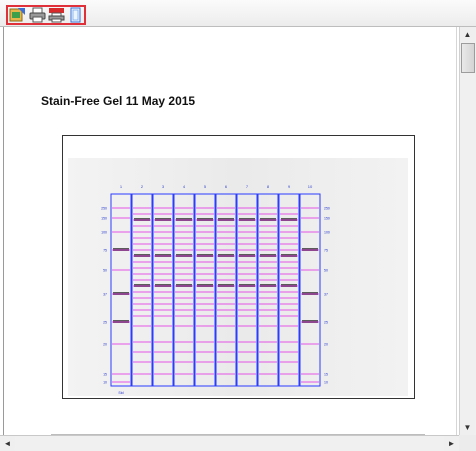 The image size is (476, 451). What do you see at coordinates (327, 219) in the screenshot?
I see `ladder-label-right: 150` at bounding box center [327, 219].